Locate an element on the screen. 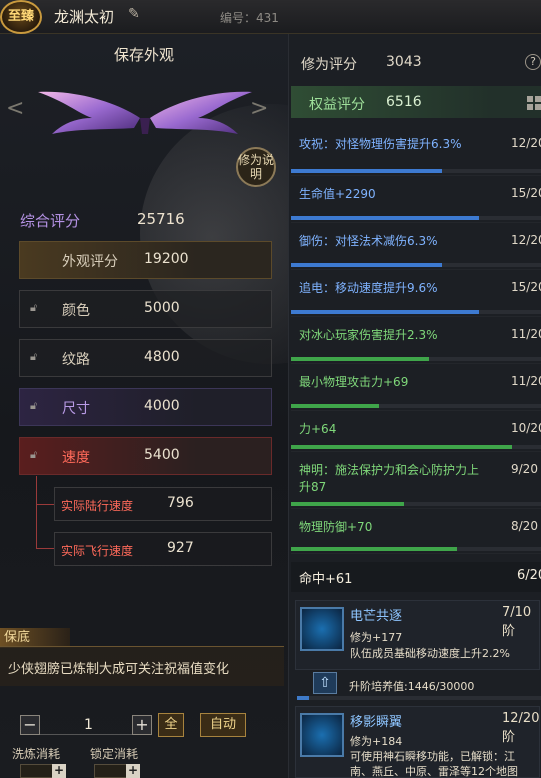 Image resolution: width=541 pixels, height=778 pixels. color-label: 颜色 is located at coordinates (76, 311).